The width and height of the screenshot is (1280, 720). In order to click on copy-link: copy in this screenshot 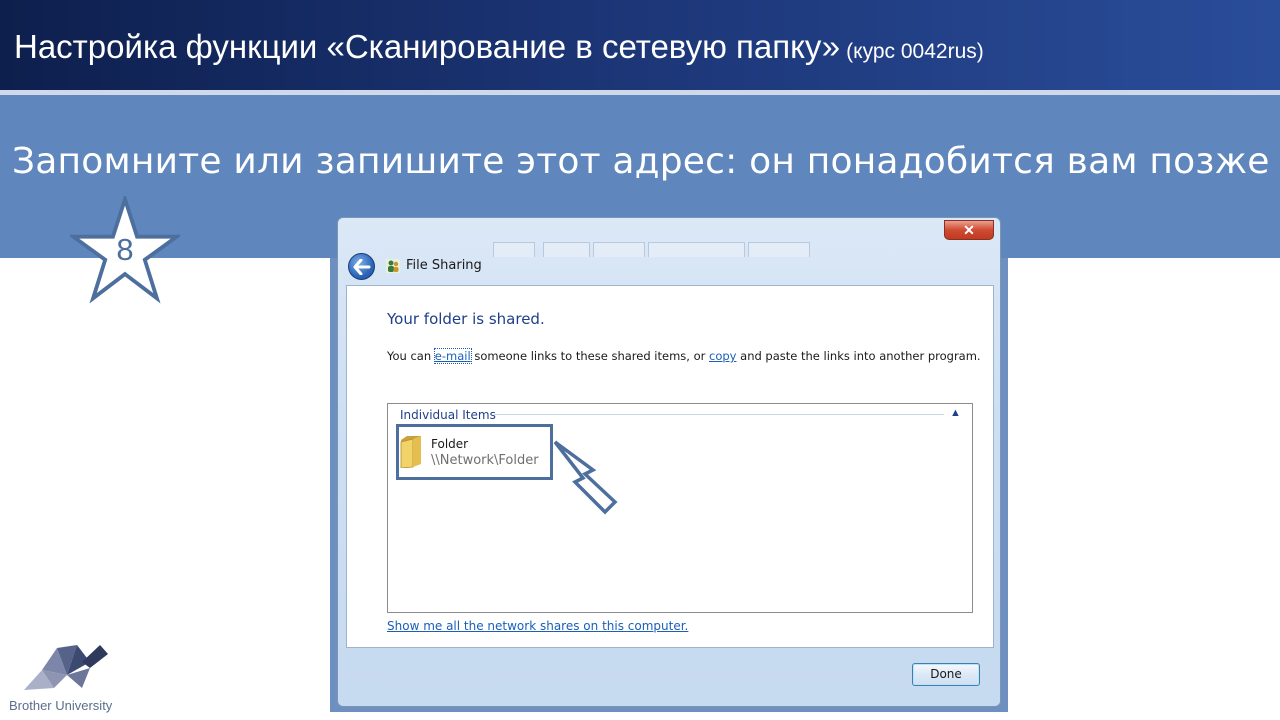, I will do `click(722, 356)`.